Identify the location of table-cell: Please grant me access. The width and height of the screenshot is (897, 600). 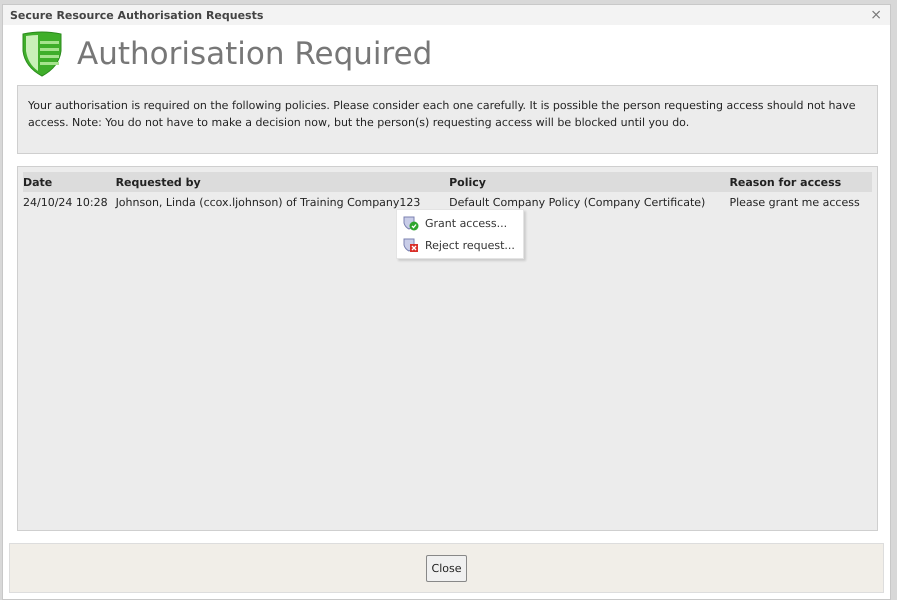
(800, 202).